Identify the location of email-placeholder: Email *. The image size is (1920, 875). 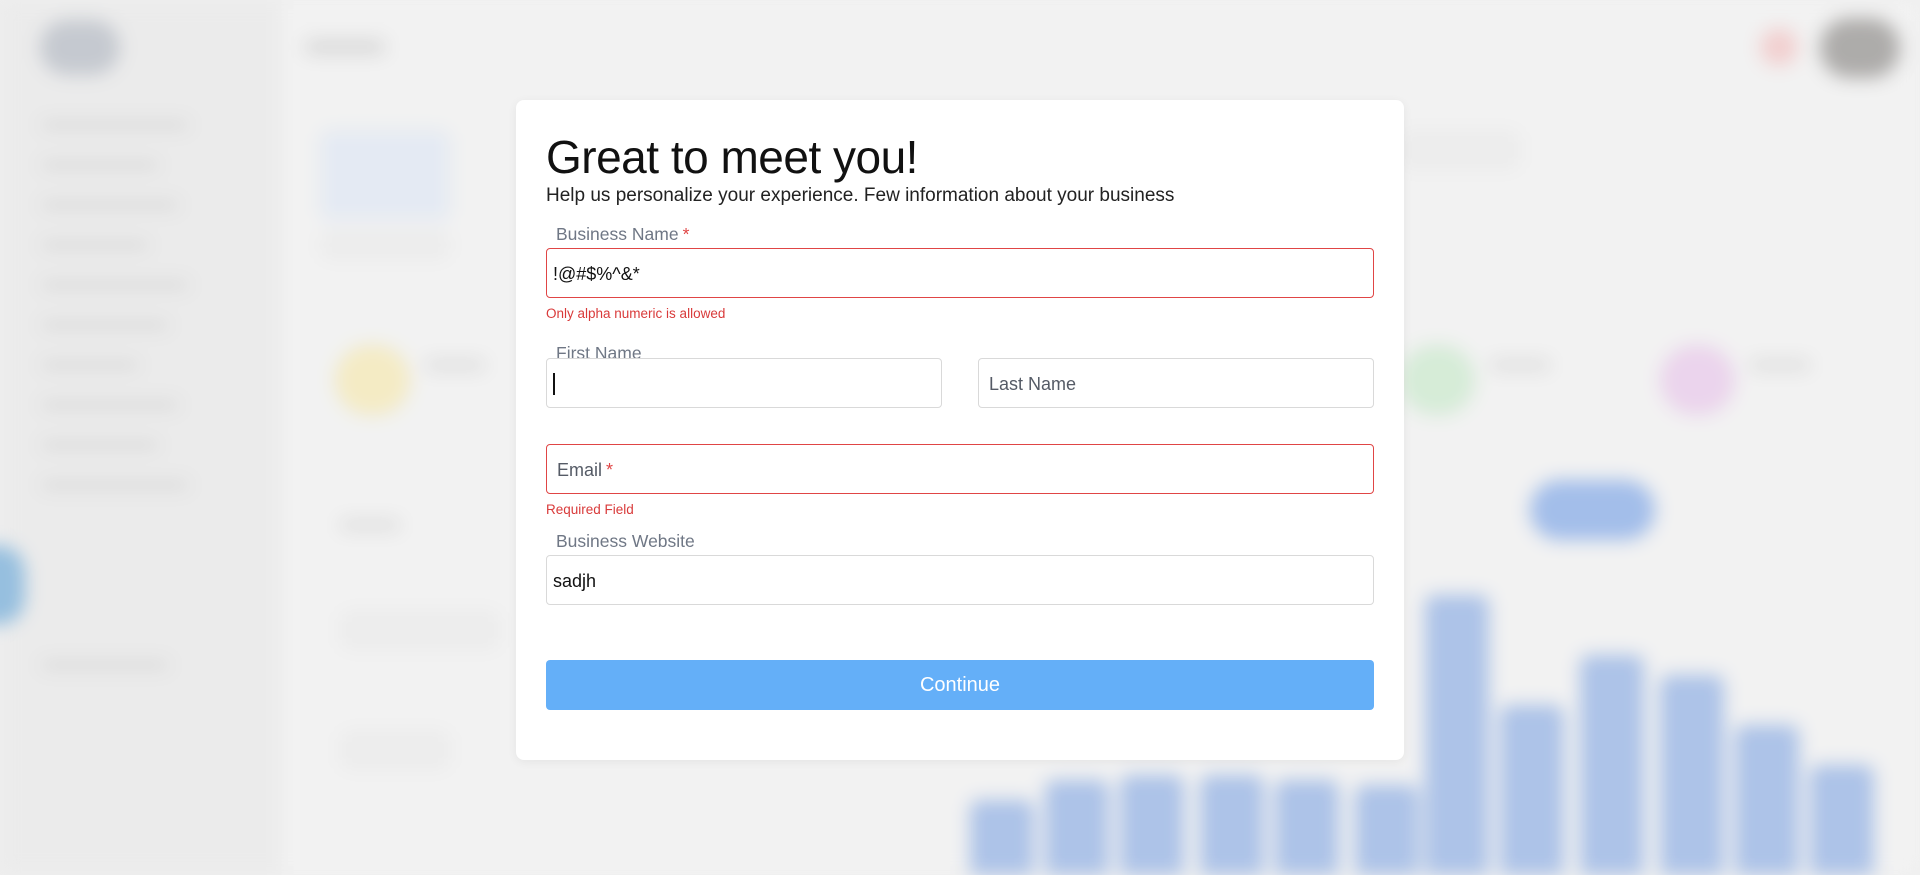
(585, 470).